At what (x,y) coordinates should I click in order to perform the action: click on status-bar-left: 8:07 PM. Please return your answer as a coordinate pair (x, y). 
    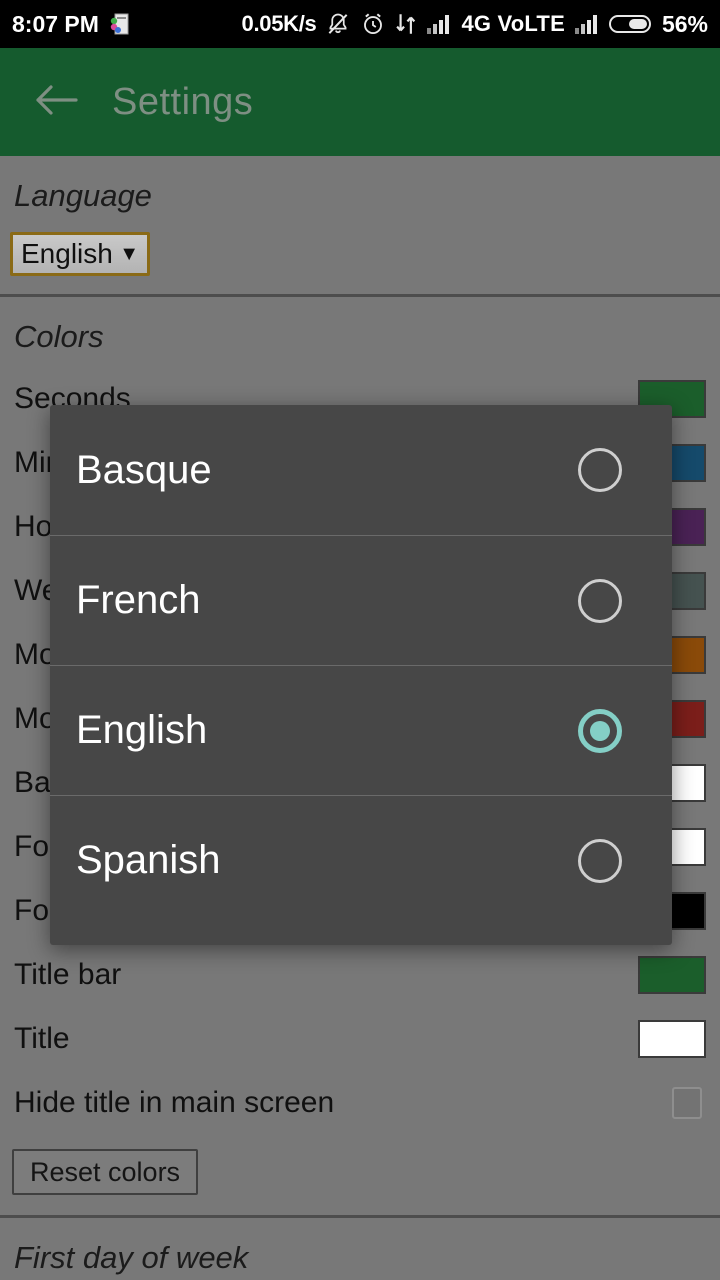
    Looking at the image, I should click on (71, 24).